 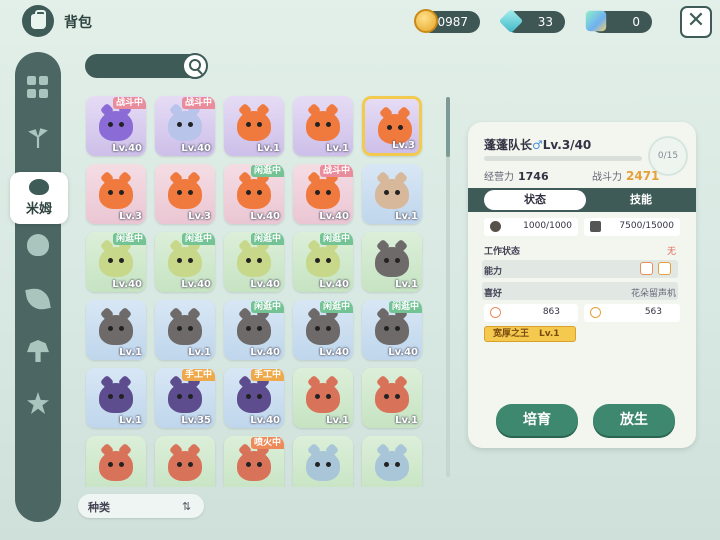 What do you see at coordinates (563, 158) in the screenshot?
I see `level-progress-bar` at bounding box center [563, 158].